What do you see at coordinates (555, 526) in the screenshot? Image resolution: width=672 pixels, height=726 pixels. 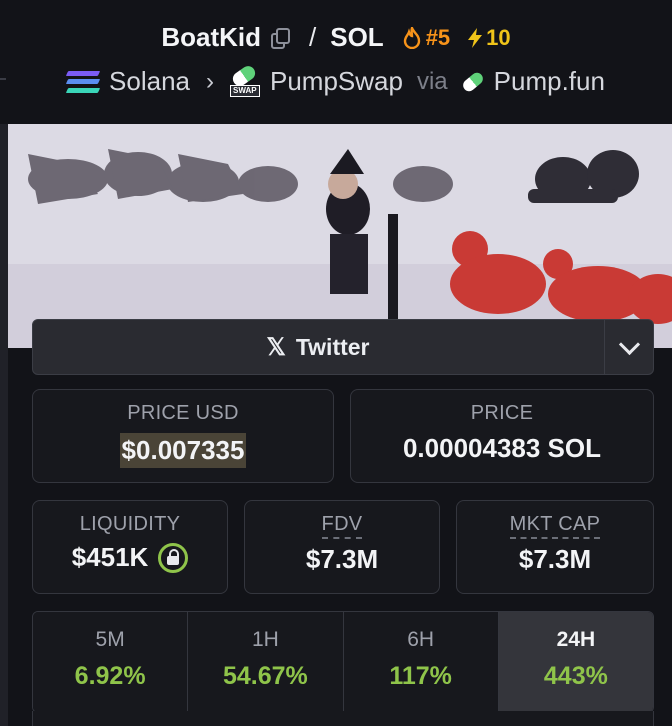 I see `market-cap-label: MKT CAP` at bounding box center [555, 526].